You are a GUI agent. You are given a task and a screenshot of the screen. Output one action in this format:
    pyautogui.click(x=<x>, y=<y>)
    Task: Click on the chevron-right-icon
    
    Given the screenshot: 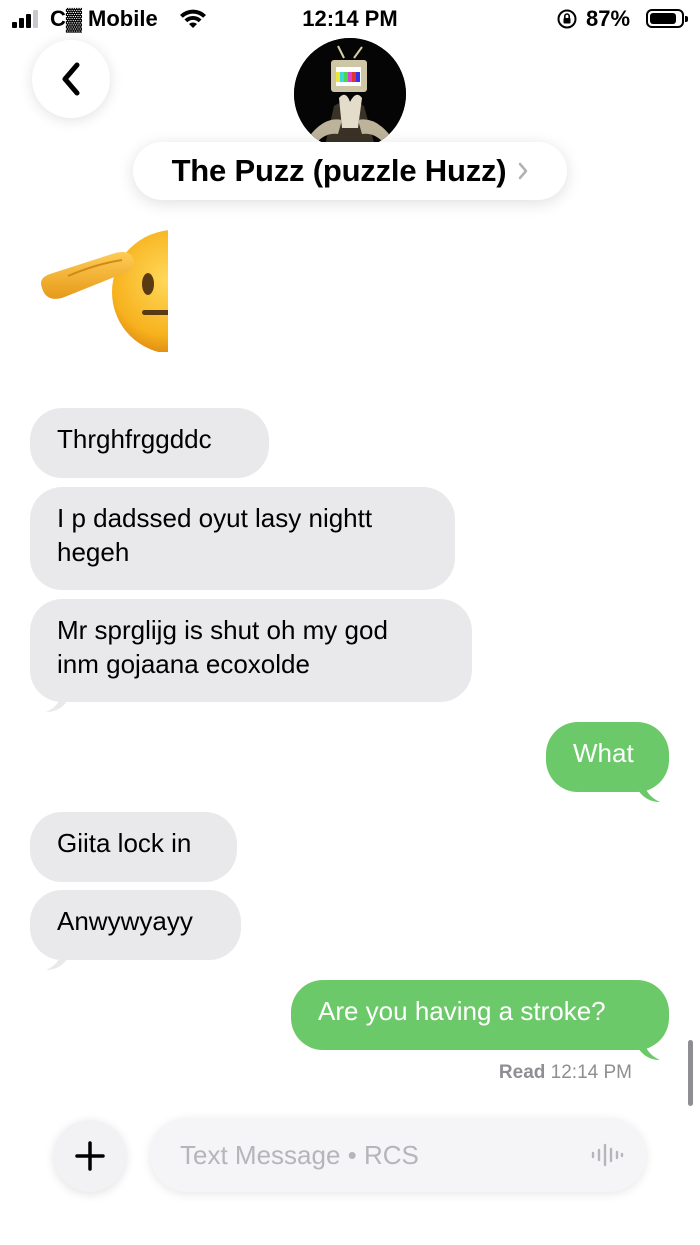 What is the action you would take?
    pyautogui.click(x=523, y=171)
    